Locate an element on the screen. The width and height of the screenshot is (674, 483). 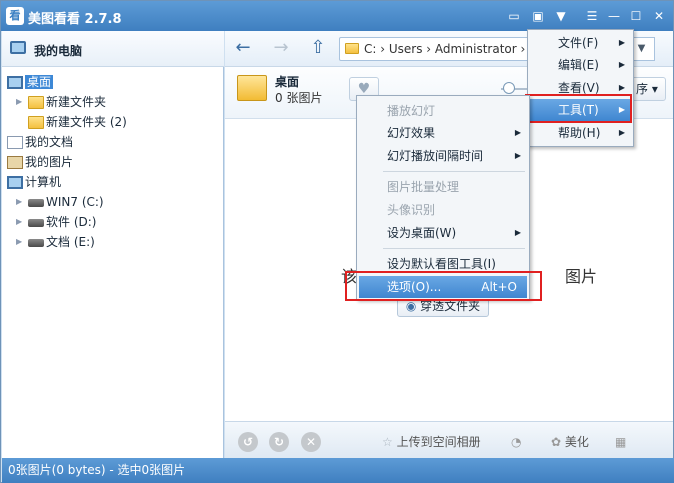
sidebar-item-new-folder: 新建文件夹 is located at coordinates (67, 102).